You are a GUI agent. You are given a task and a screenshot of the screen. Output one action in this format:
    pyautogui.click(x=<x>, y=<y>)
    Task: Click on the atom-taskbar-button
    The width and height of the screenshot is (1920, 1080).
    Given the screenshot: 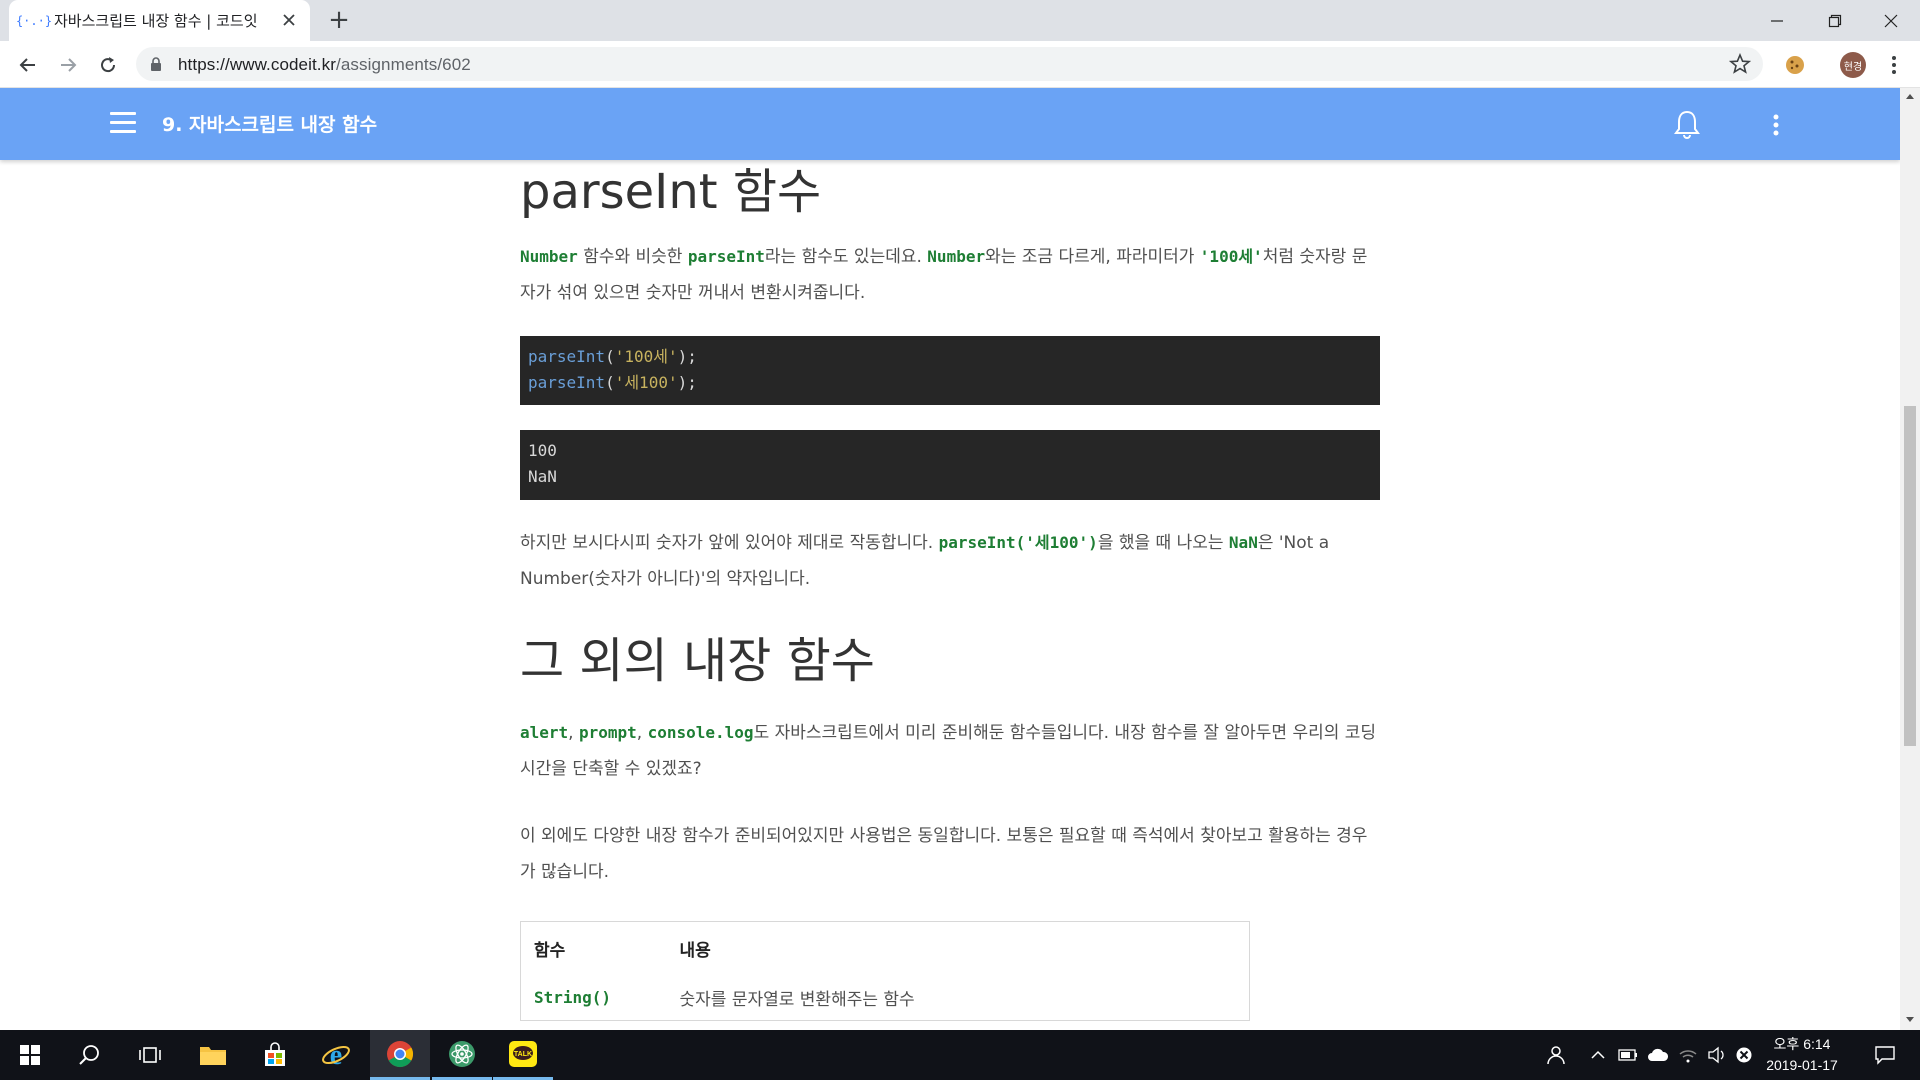 What is the action you would take?
    pyautogui.click(x=462, y=1055)
    